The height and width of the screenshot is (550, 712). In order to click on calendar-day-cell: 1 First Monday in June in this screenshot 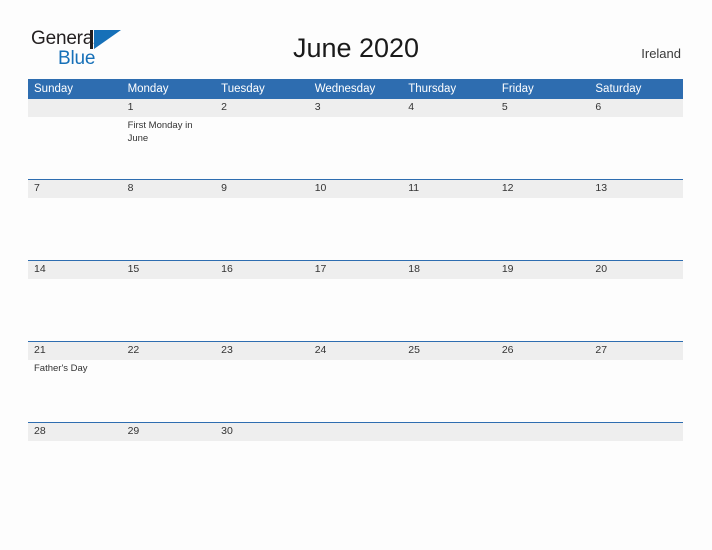, I will do `click(168, 139)`.